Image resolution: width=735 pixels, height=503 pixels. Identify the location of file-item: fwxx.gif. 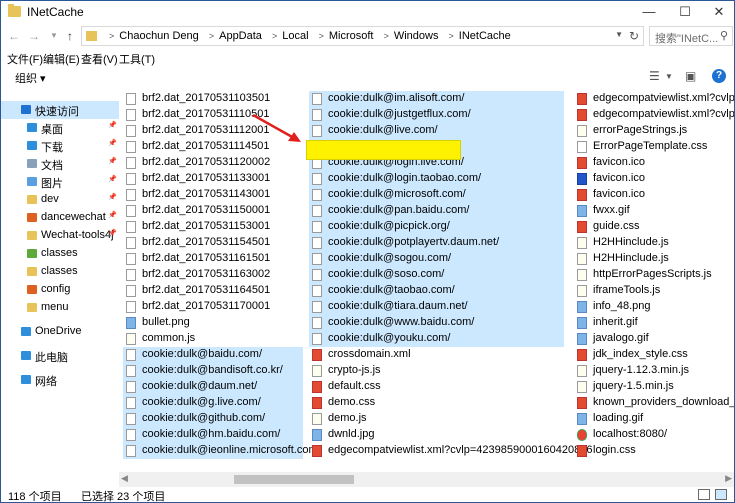
(654, 211).